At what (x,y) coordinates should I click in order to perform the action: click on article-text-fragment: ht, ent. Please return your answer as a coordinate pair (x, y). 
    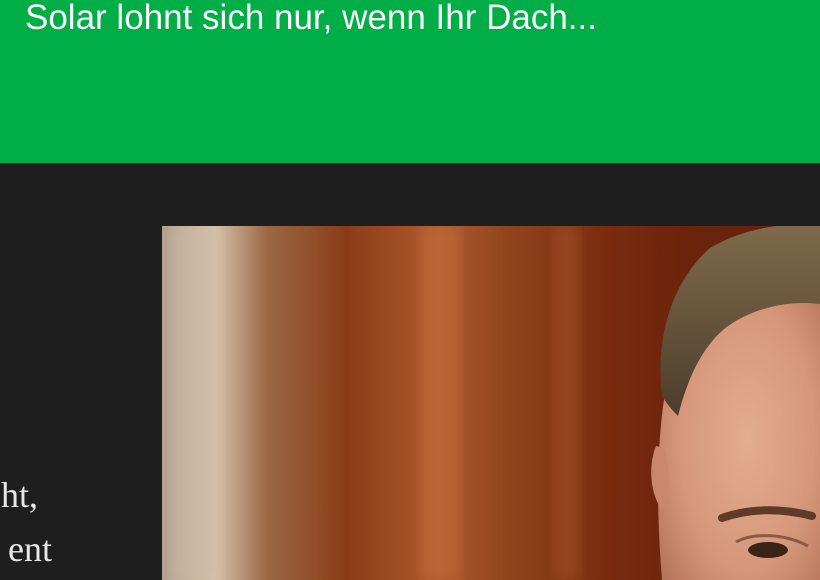
    Looking at the image, I should click on (78, 522).